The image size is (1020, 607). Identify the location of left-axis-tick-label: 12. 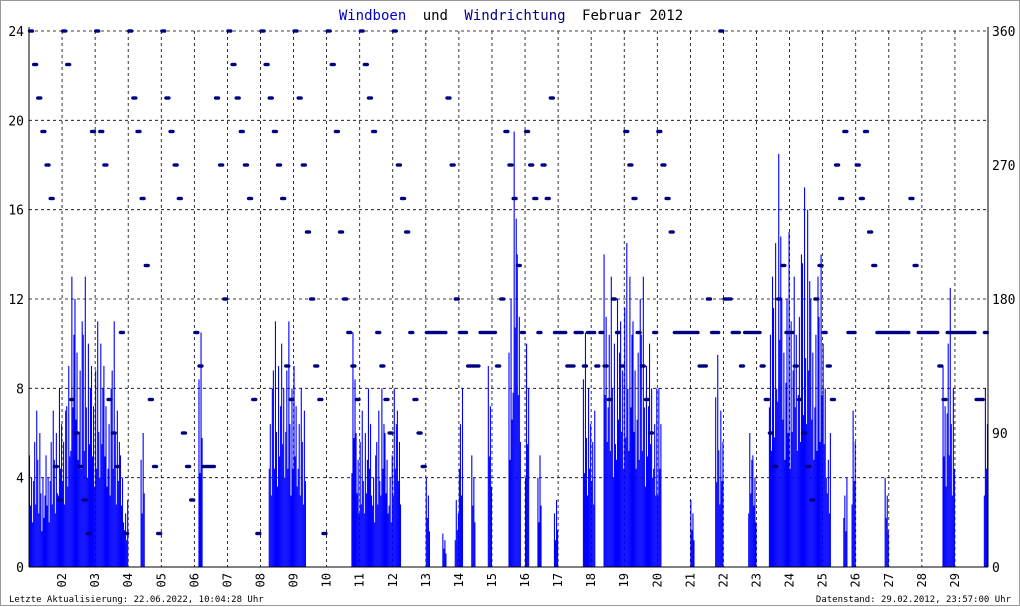
(16, 300).